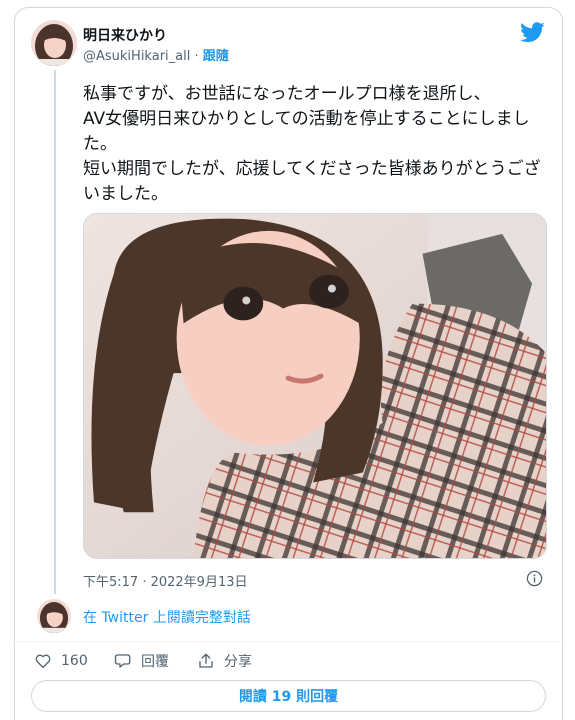  I want to click on author-handle-row: @AsukiHikari_all · 跟隨, so click(156, 54).